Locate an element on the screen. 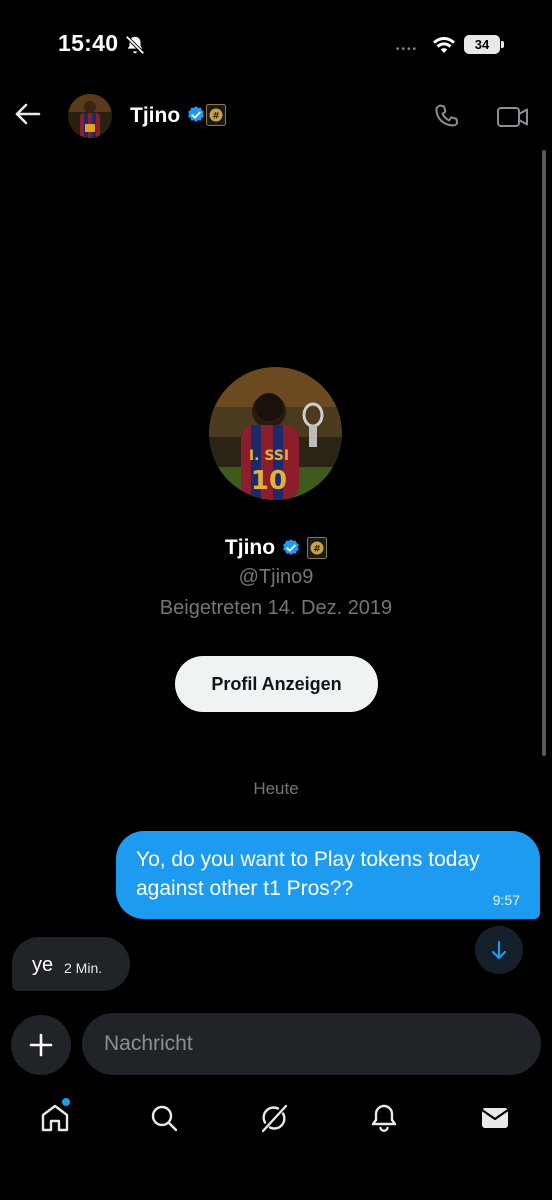 The image size is (552, 1200). arrow-down-icon is located at coordinates (499, 950).